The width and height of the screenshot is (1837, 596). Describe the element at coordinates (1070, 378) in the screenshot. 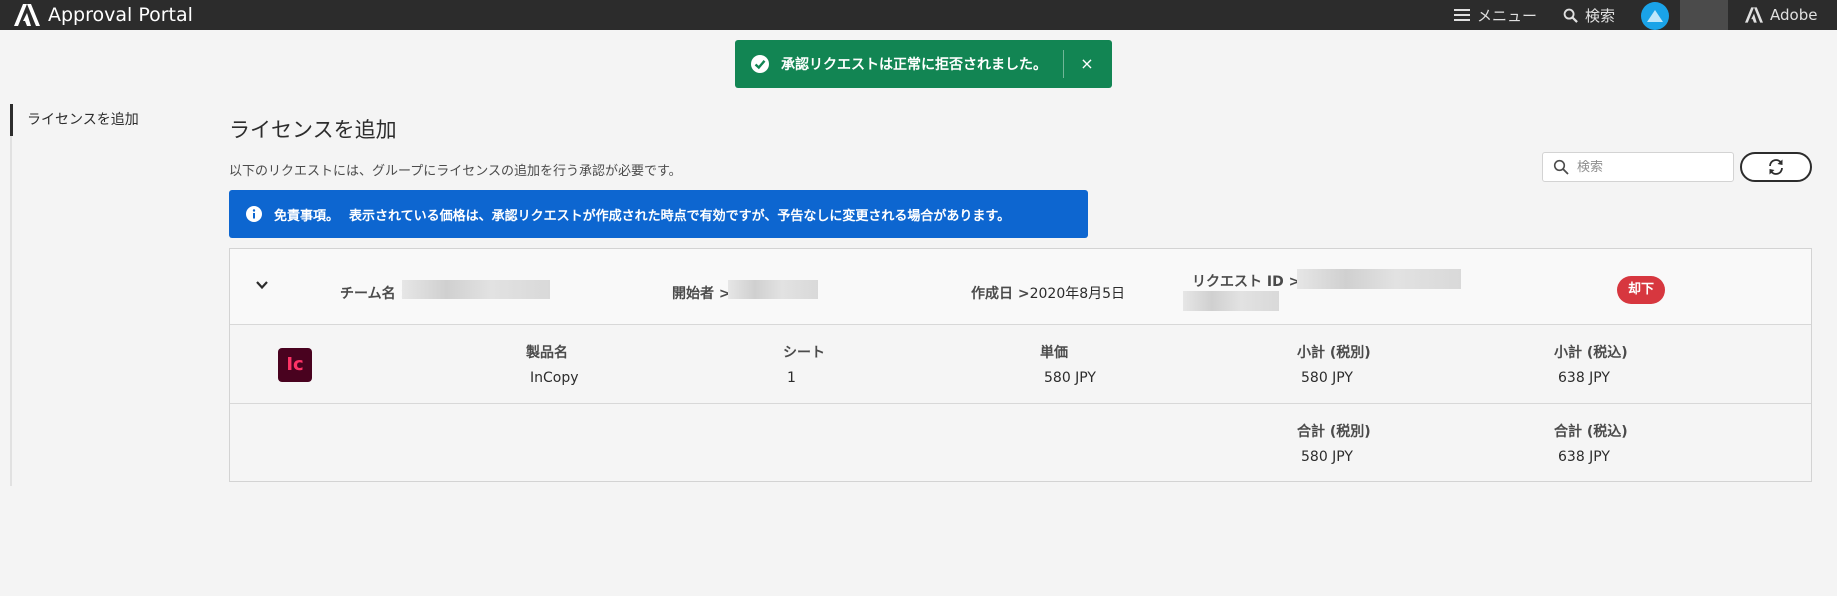

I see `unit-price-value: 580 JPY` at that location.